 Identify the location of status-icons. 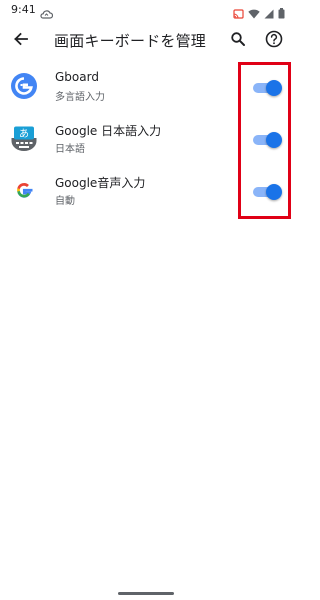
(259, 13).